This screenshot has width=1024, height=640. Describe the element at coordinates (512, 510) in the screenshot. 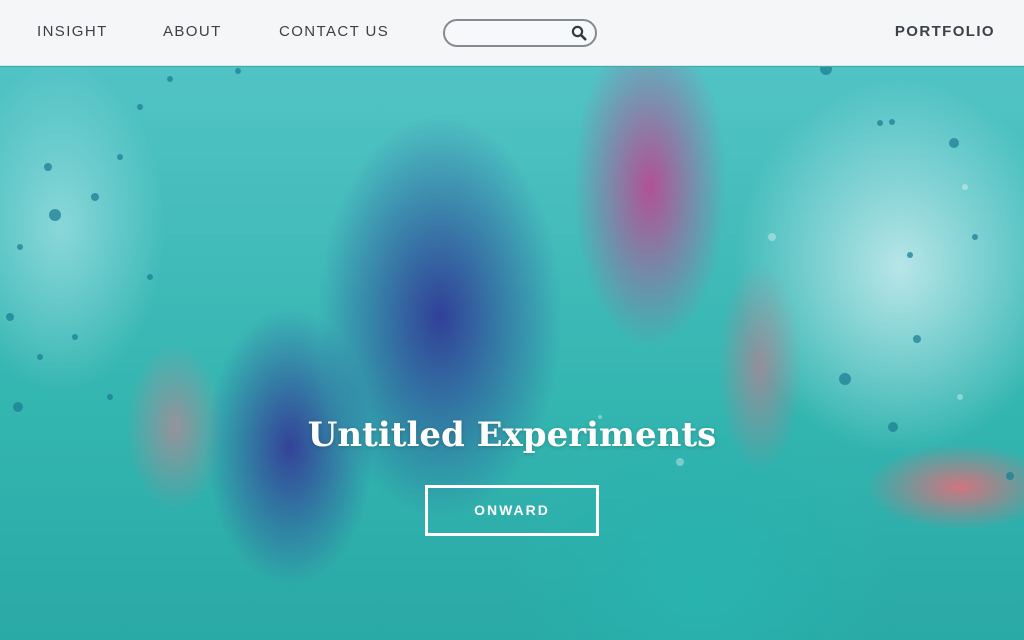

I see `onward-button: ONWARD` at that location.